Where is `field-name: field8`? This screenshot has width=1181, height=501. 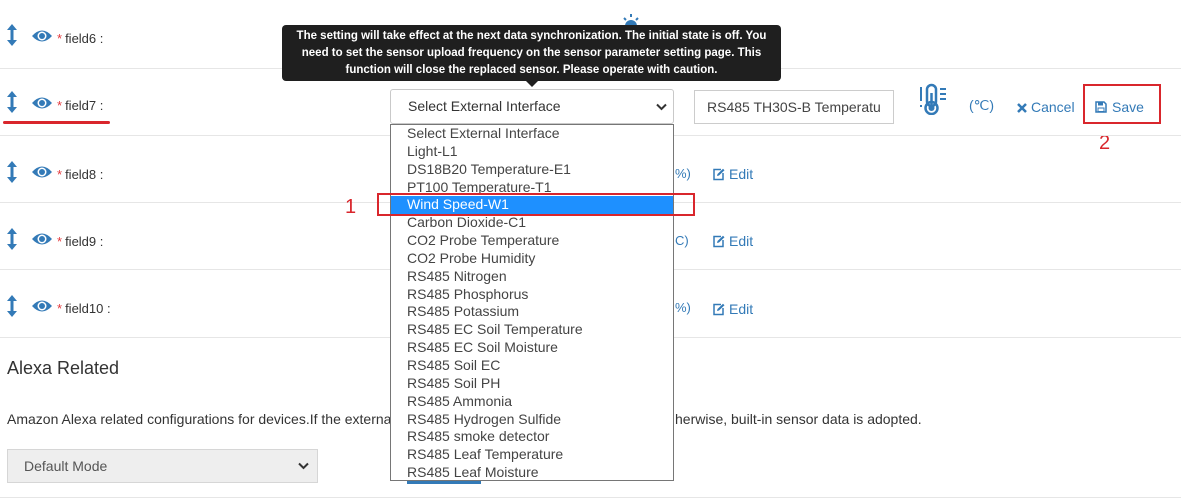
field-name: field8 is located at coordinates (81, 174).